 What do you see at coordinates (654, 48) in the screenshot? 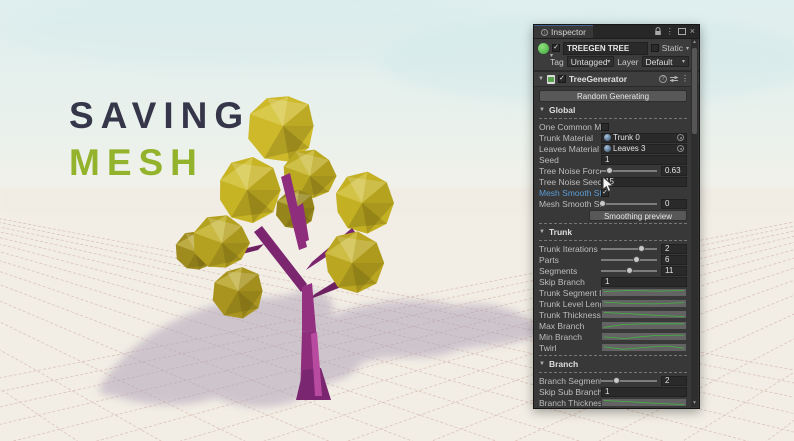
I see `static-checkbox` at bounding box center [654, 48].